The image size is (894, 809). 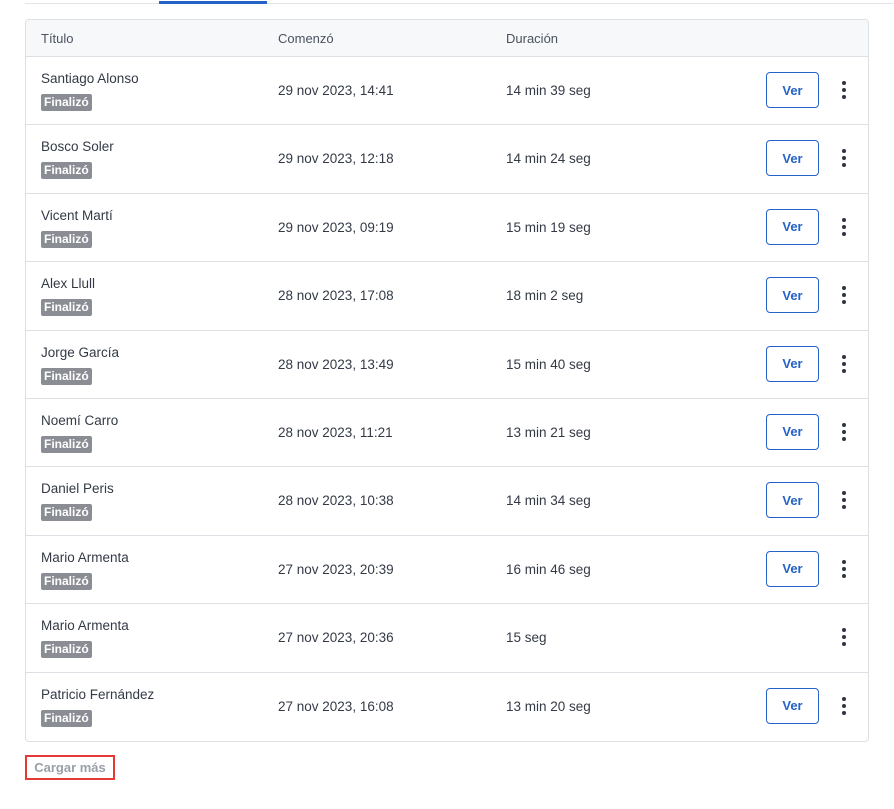 I want to click on session-title: Jorge García, so click(x=80, y=352).